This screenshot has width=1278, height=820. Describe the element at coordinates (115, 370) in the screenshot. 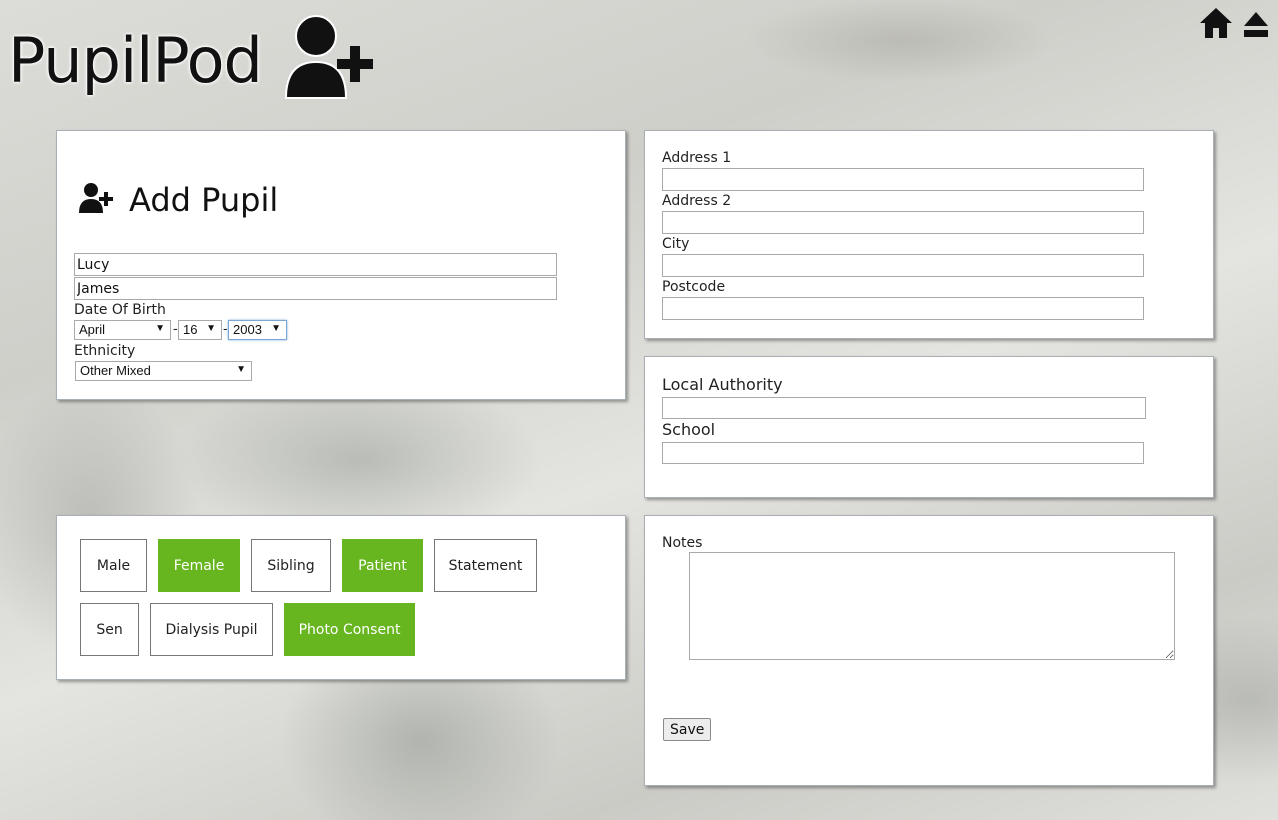

I see `ethnicity-value: Other Mixed` at that location.